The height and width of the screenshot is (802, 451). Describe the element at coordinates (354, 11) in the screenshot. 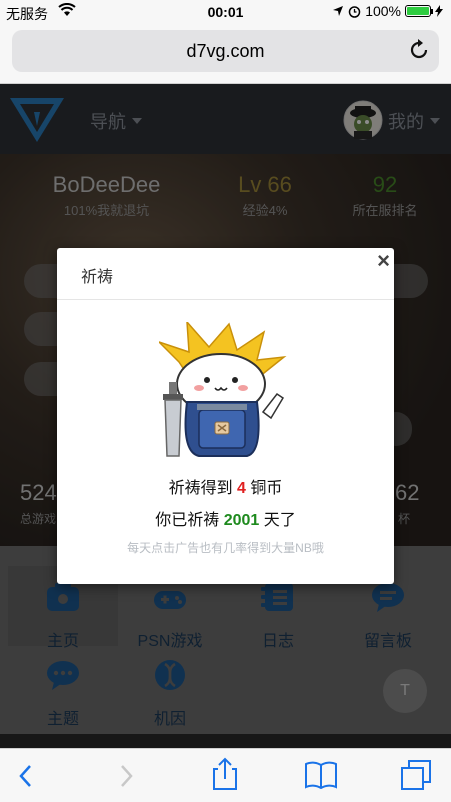

I see `alarm-icon` at that location.